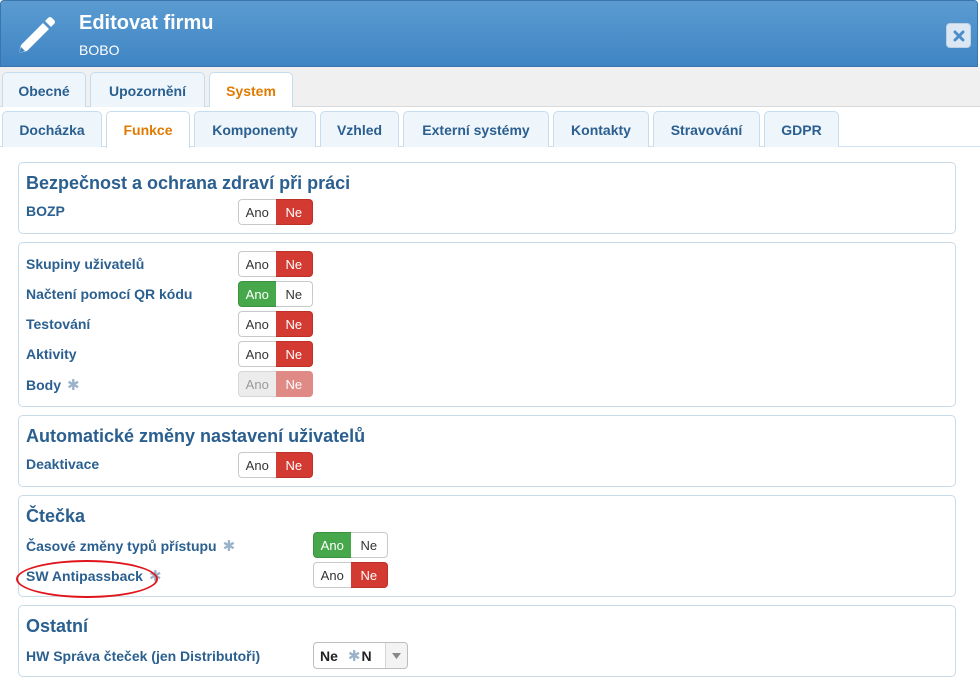 The height and width of the screenshot is (700, 980). What do you see at coordinates (188, 183) in the screenshot?
I see `section-title-bozp: Bezpečnost a ochrana zdraví při práci` at bounding box center [188, 183].